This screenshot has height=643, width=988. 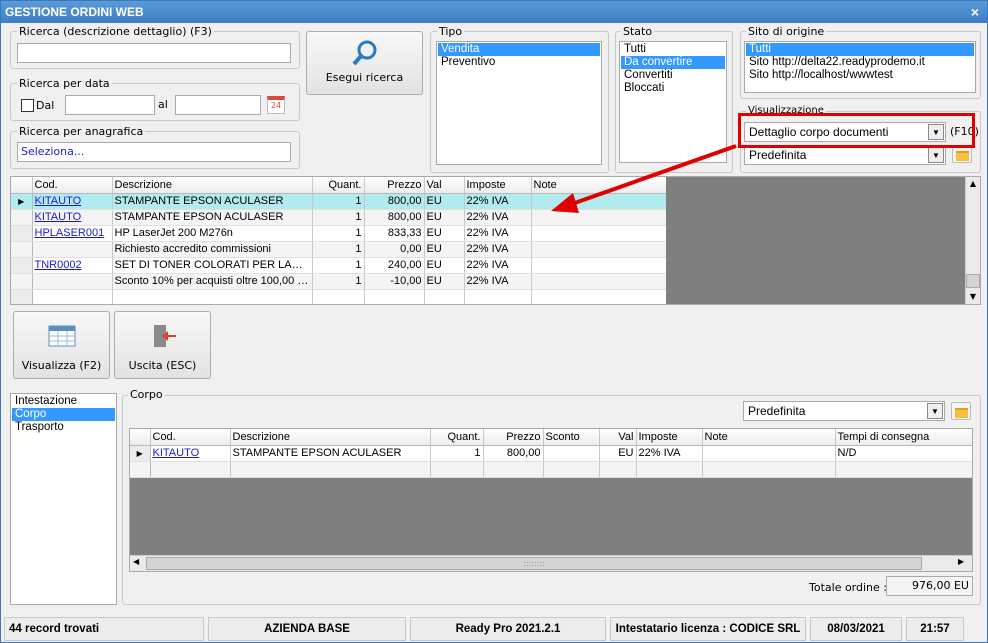 I want to click on sections-list: Intestazione Corpo Trasporto, so click(x=63, y=499).